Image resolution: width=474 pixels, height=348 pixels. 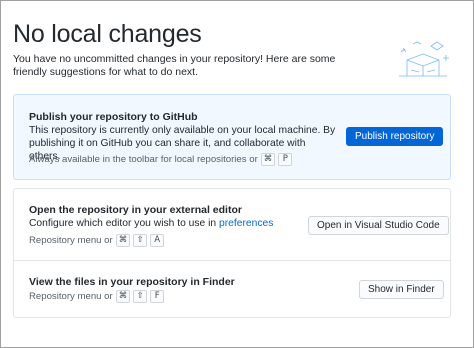 What do you see at coordinates (378, 225) in the screenshot?
I see `open-in-editor-button: Open in Visual Studio Code` at bounding box center [378, 225].